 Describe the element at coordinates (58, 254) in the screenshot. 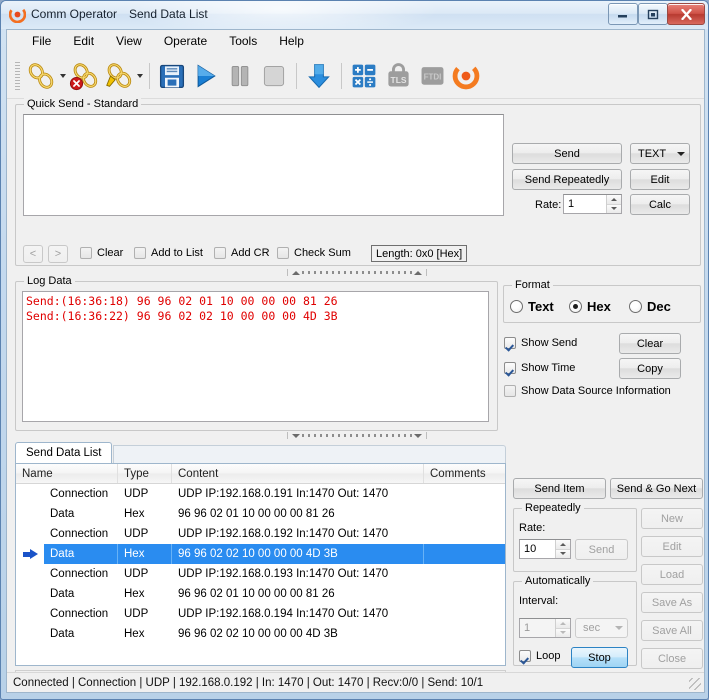

I see `quick-send-next-button: >` at that location.